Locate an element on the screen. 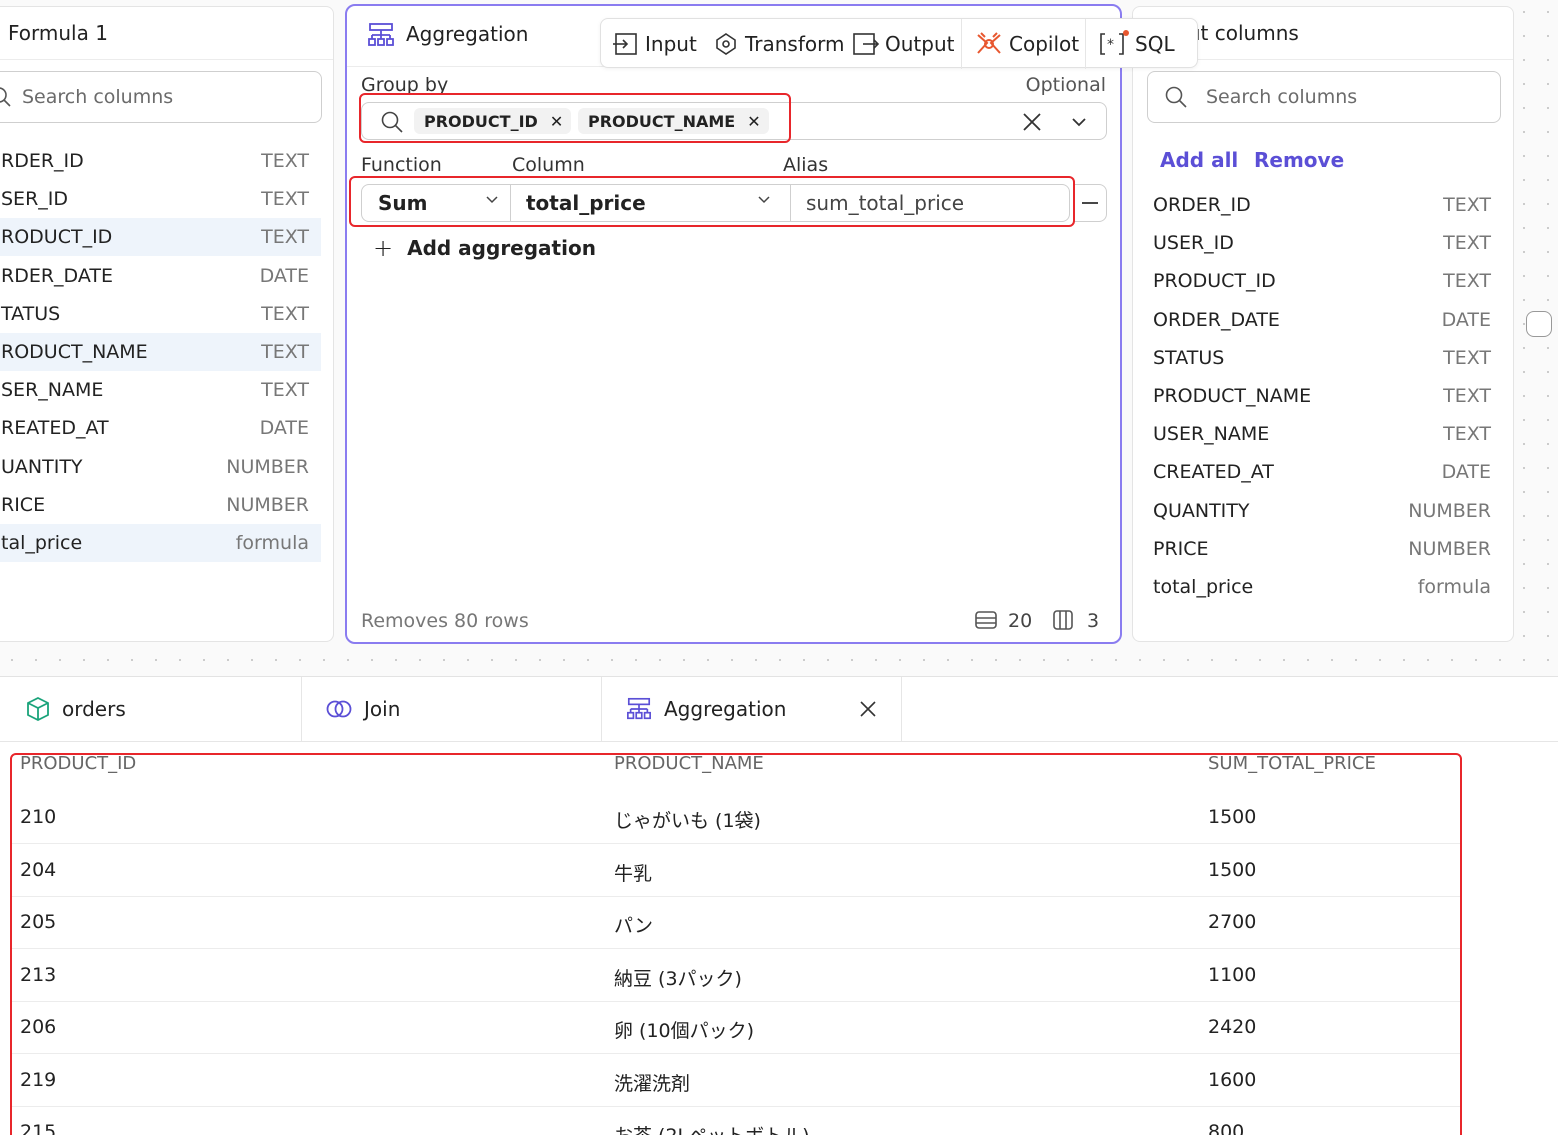  table-cell: 213 is located at coordinates (38, 974).